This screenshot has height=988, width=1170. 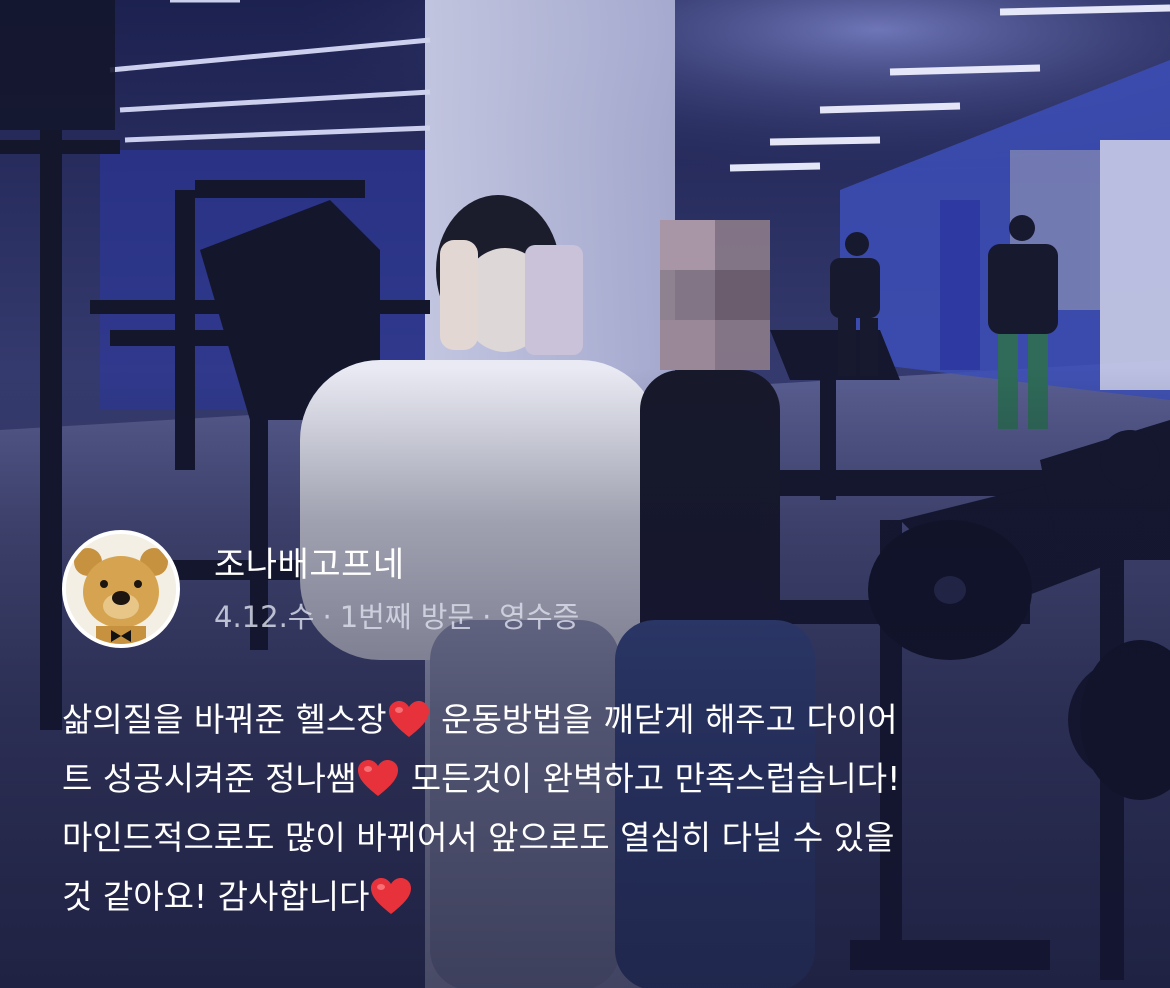 I want to click on avatar, so click(x=121, y=589).